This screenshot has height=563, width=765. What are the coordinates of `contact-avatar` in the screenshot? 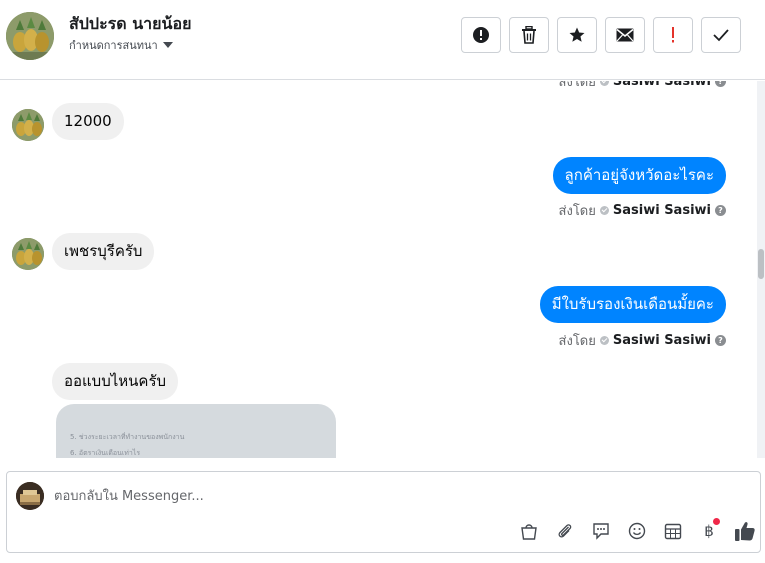 It's located at (30, 36).